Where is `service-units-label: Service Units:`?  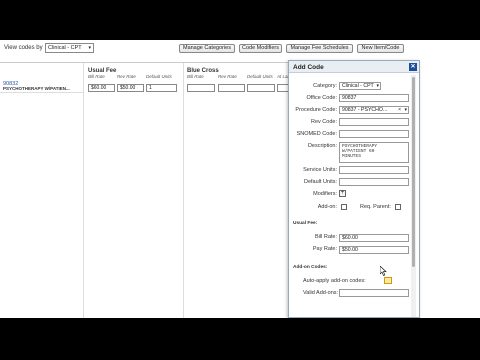
service-units-label: Service Units: is located at coordinates (320, 170).